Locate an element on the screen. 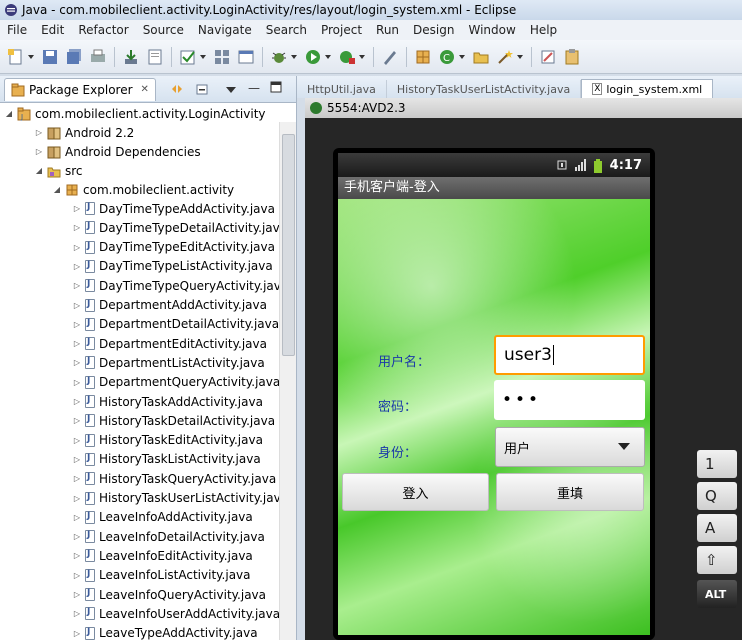 This screenshot has height=640, width=742. debug-dropdown-icon is located at coordinates (294, 56).